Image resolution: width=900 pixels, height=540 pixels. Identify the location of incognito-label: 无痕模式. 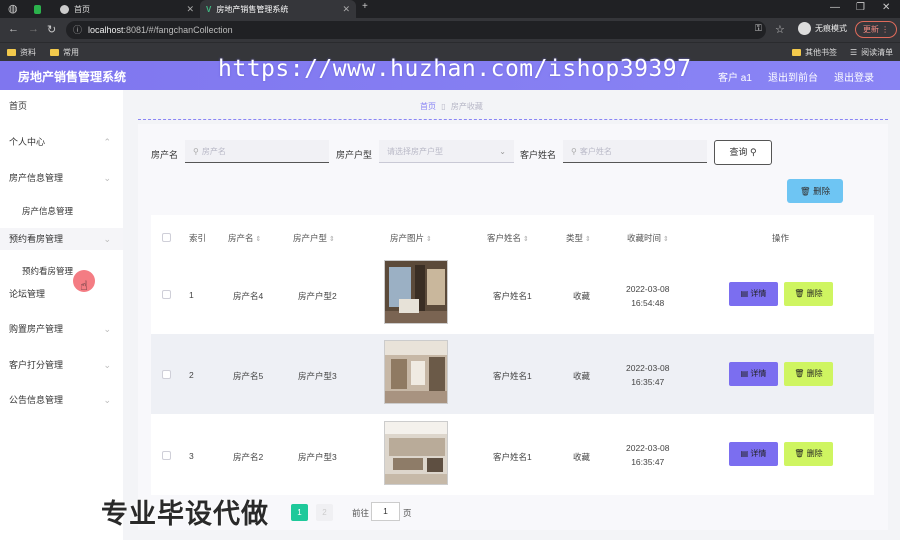
(831, 28).